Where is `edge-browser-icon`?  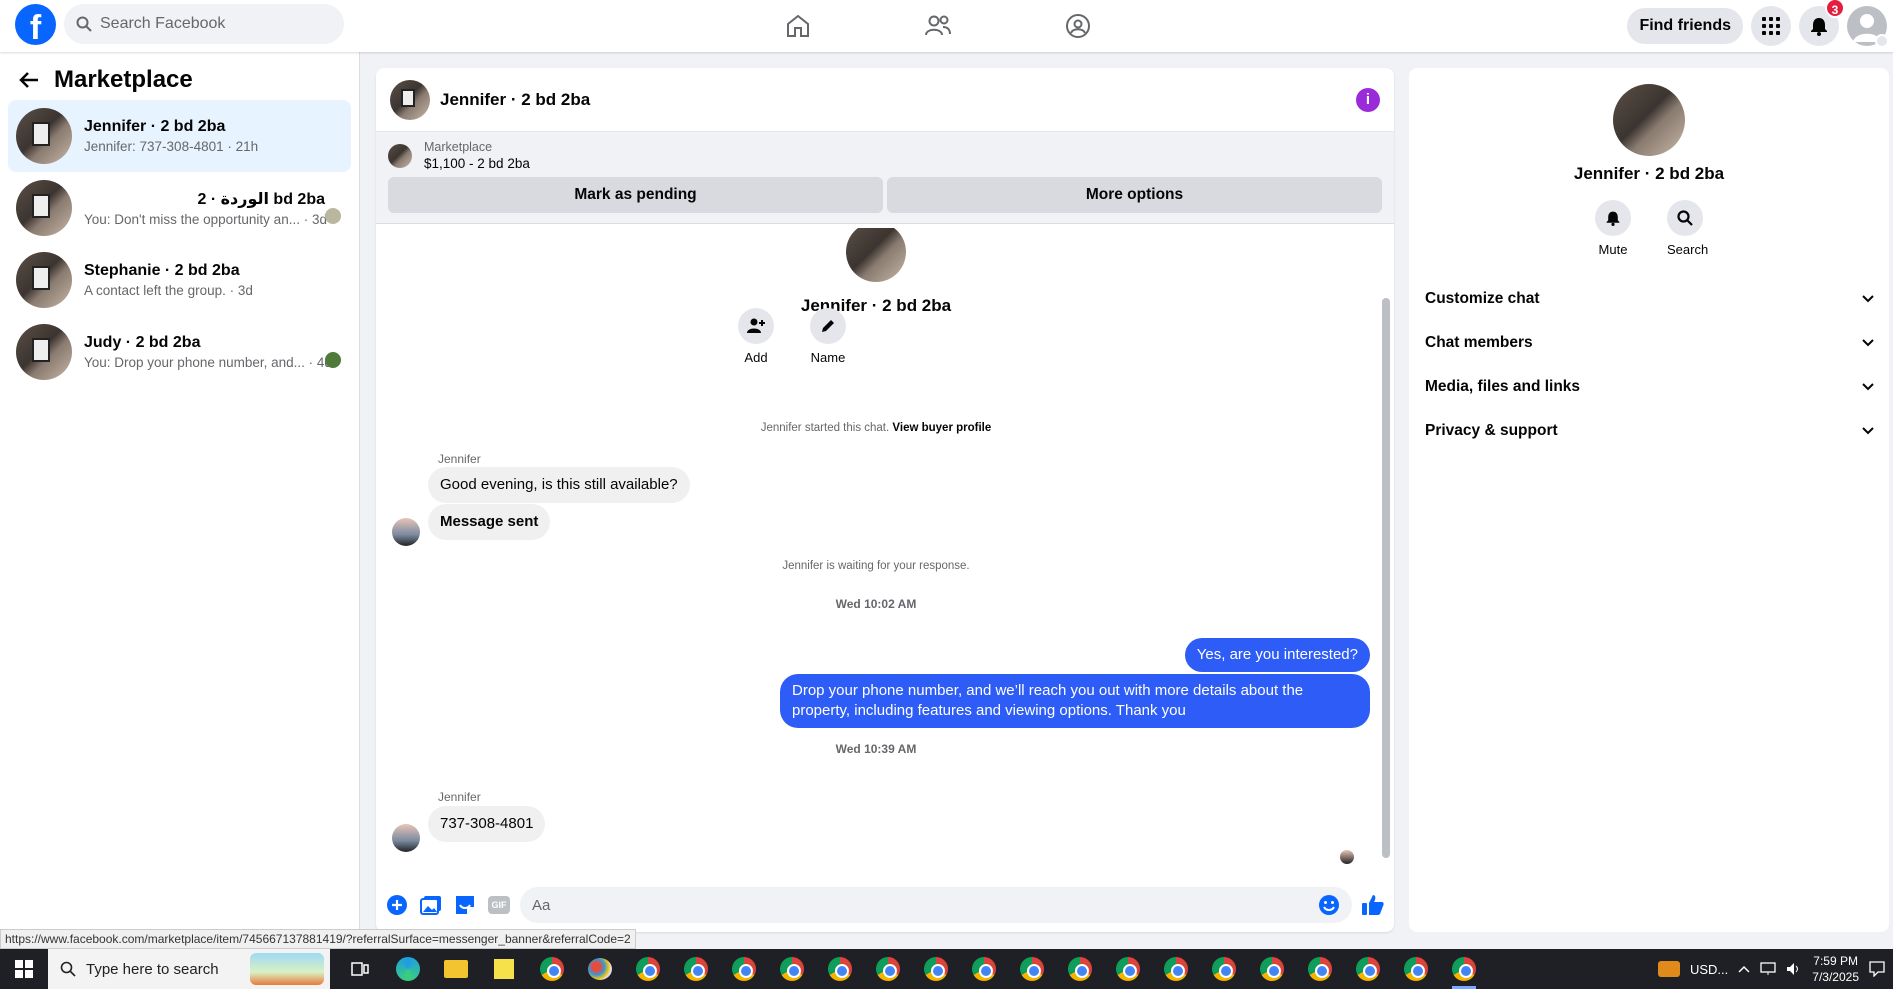
edge-browser-icon is located at coordinates (408, 969).